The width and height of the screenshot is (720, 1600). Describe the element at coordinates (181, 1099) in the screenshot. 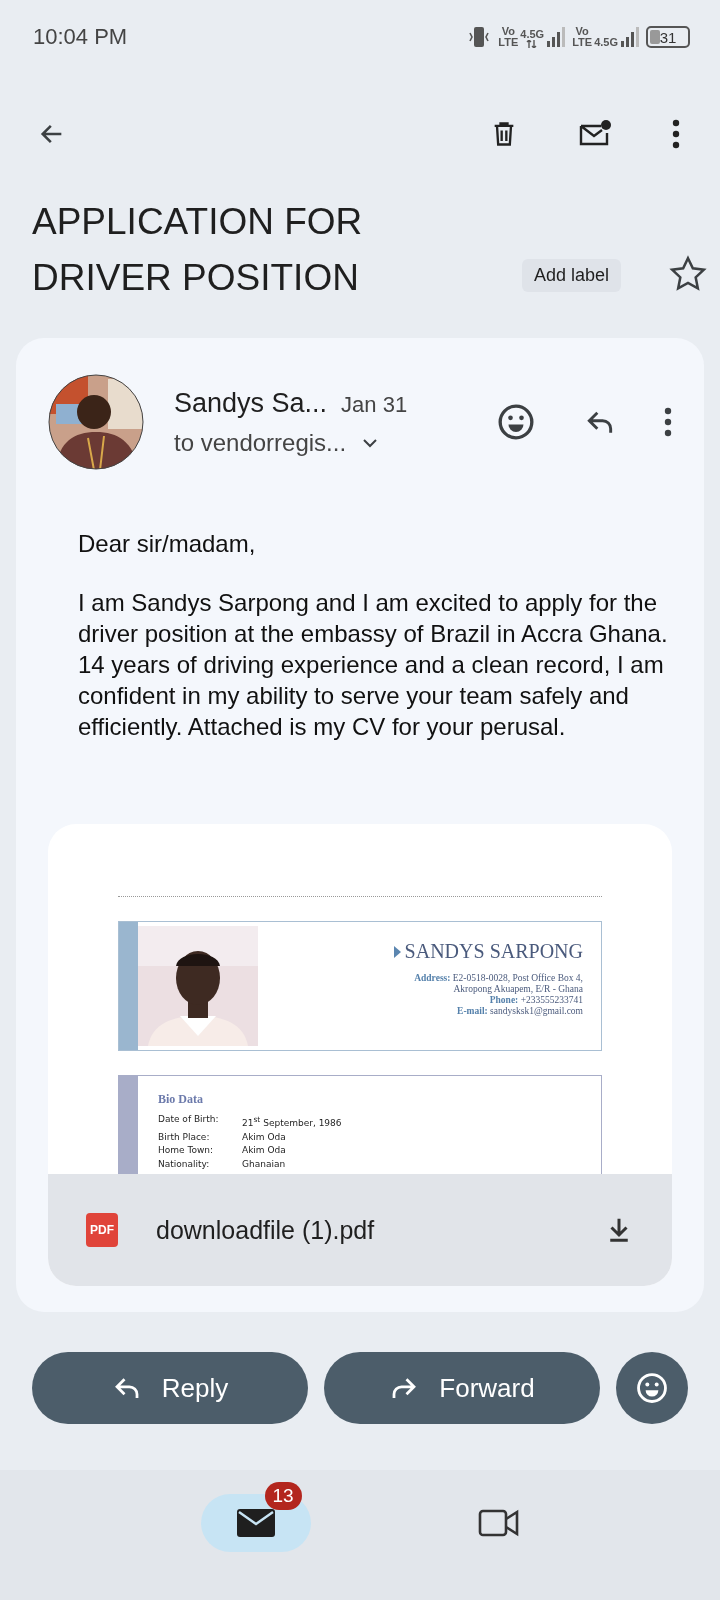

I see `cv-section-title: Bio Data` at that location.